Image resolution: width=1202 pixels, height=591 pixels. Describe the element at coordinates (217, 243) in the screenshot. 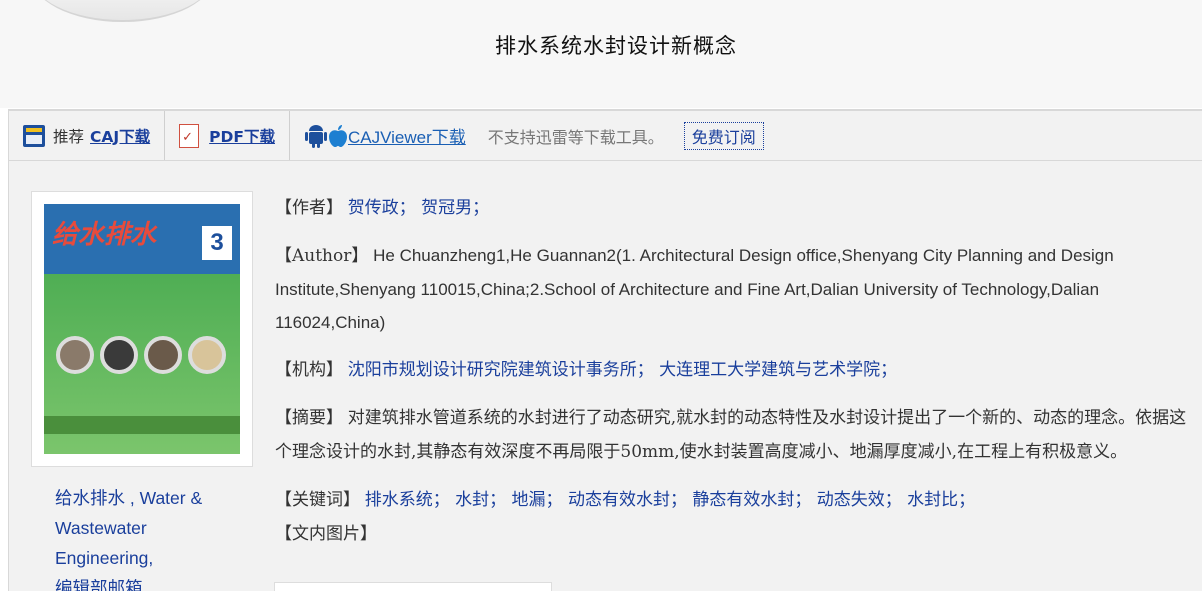

I see `cover-issue-number: 3` at that location.